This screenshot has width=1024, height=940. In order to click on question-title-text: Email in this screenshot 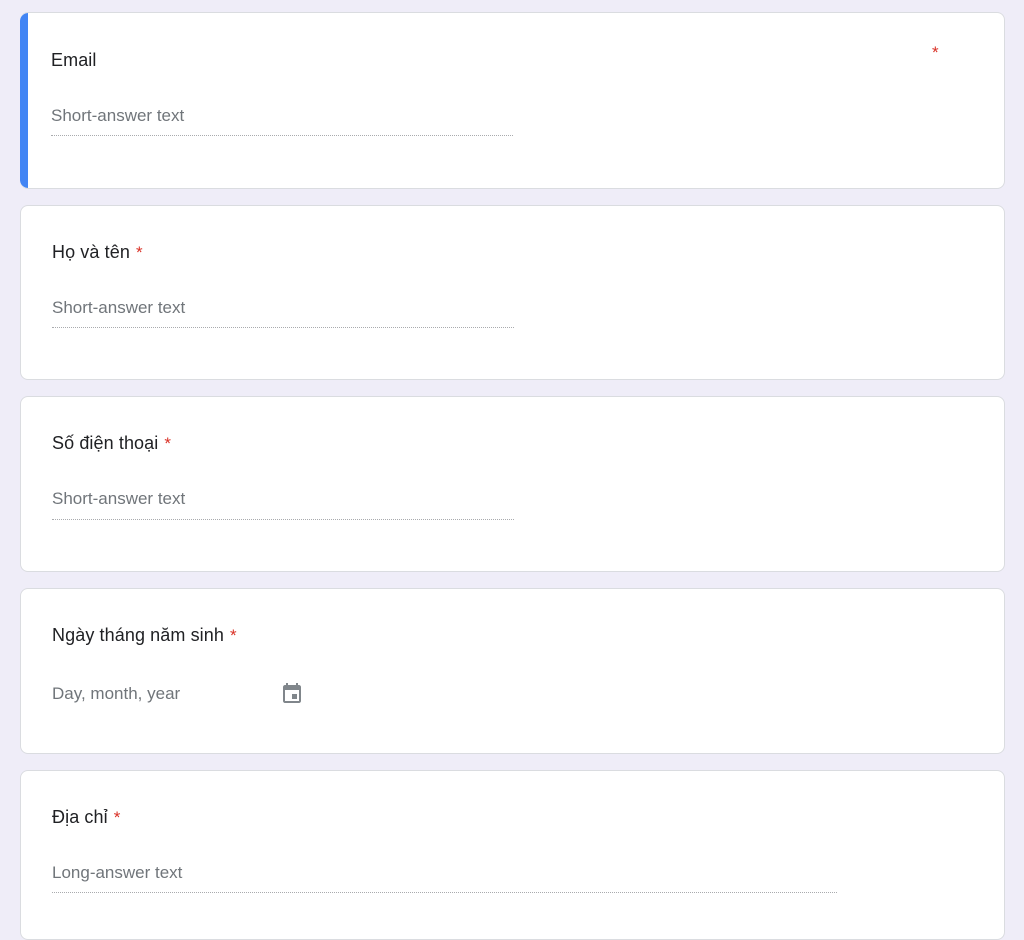, I will do `click(74, 60)`.